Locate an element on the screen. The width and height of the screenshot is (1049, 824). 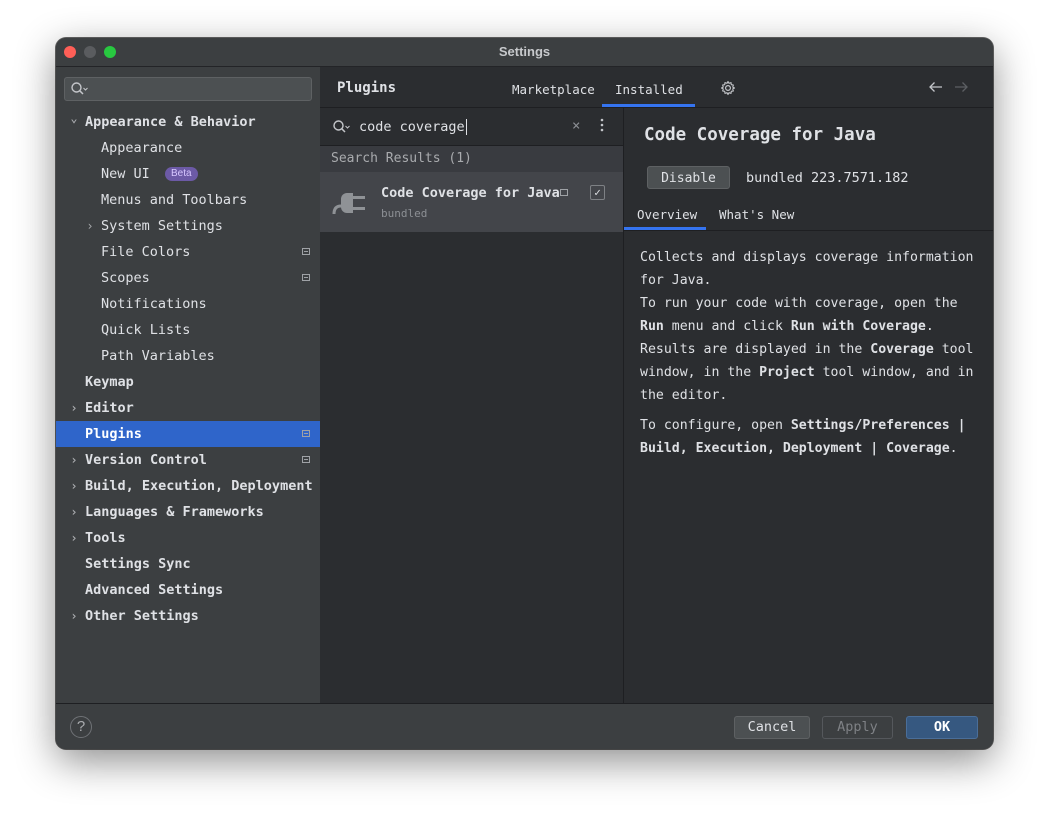
sidebar-item-file-colors: File Colors is located at coordinates (188, 252).